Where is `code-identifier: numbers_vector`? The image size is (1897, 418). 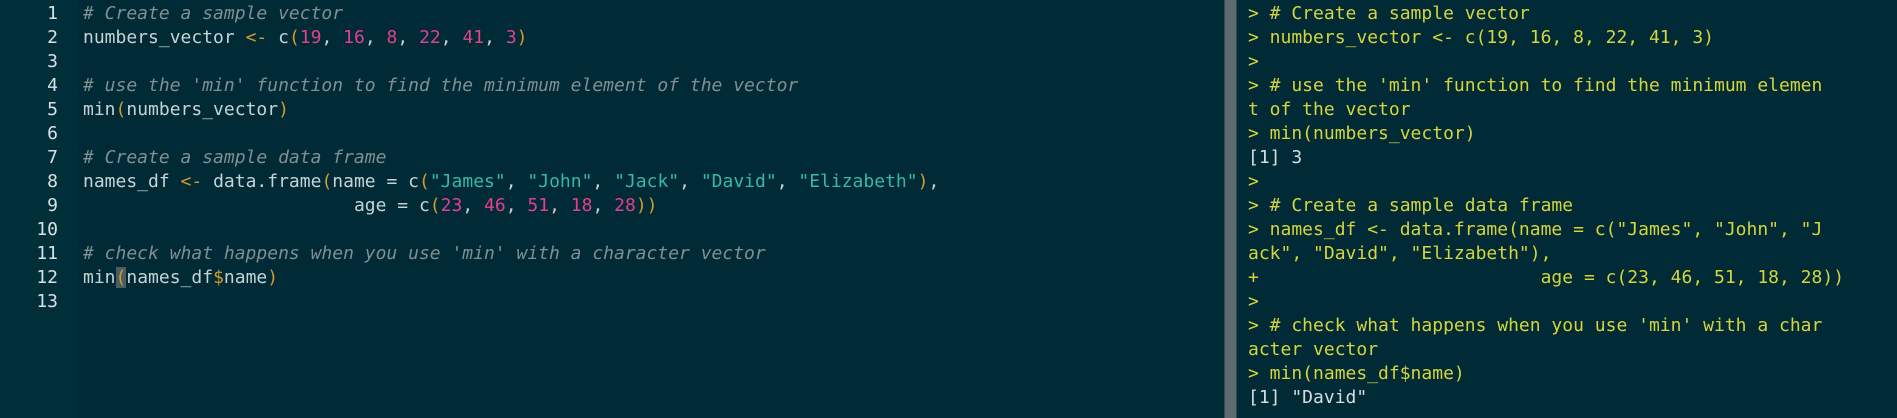 code-identifier: numbers_vector is located at coordinates (164, 37).